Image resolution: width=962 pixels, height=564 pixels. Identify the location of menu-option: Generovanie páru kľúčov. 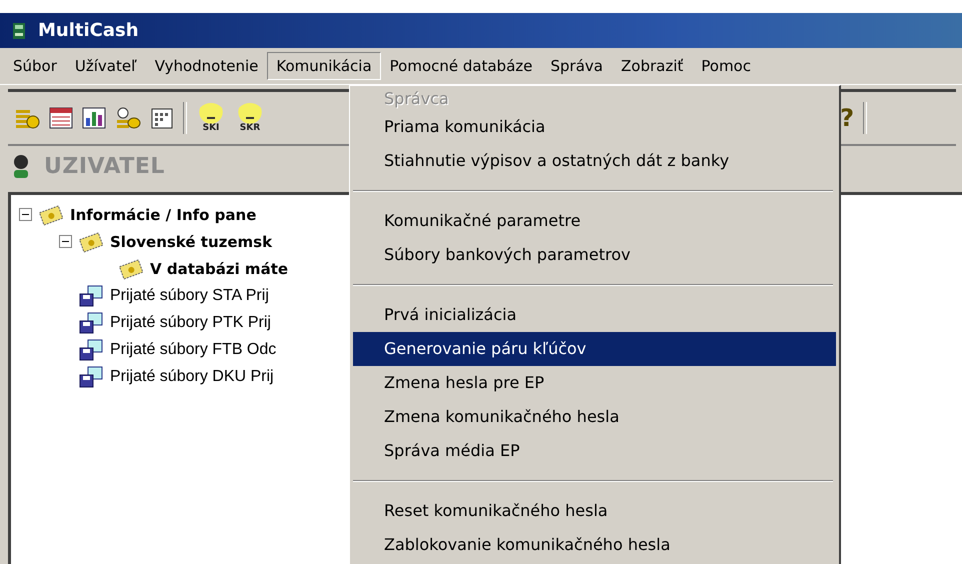
(594, 349).